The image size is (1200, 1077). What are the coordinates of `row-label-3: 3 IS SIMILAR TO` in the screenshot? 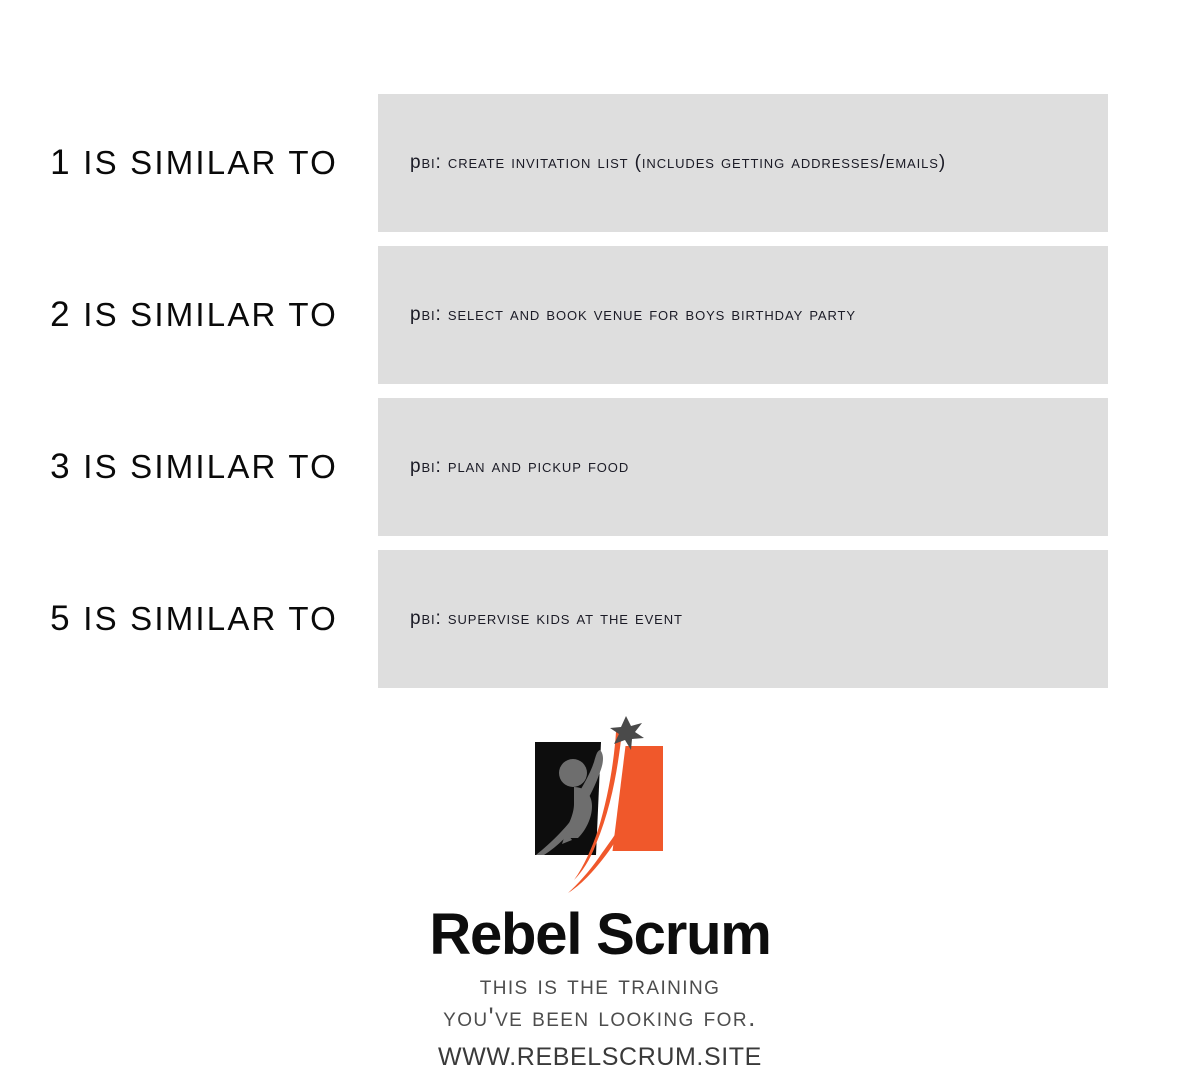 It's located at (174, 467).